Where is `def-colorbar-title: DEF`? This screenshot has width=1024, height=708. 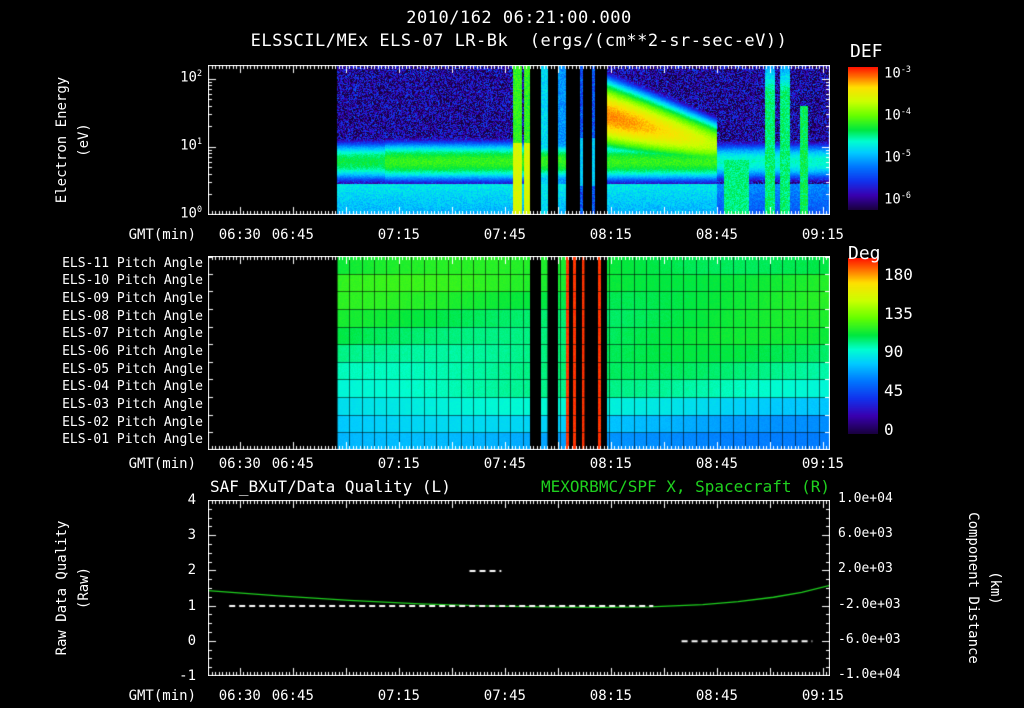
def-colorbar-title: DEF is located at coordinates (866, 51).